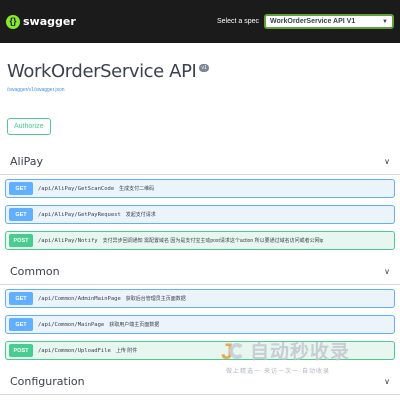 The width and height of the screenshot is (400, 400). I want to click on operation-path: /api/Common/AdminMainPage, so click(79, 298).